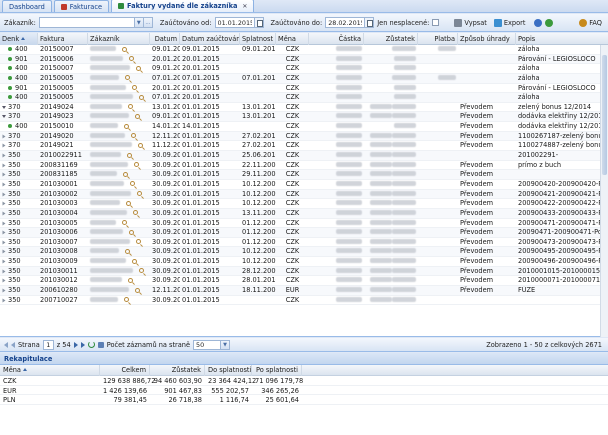 This screenshot has height=435, width=608. What do you see at coordinates (590, 22) in the screenshot?
I see `faq-button: FAQ` at bounding box center [590, 22].